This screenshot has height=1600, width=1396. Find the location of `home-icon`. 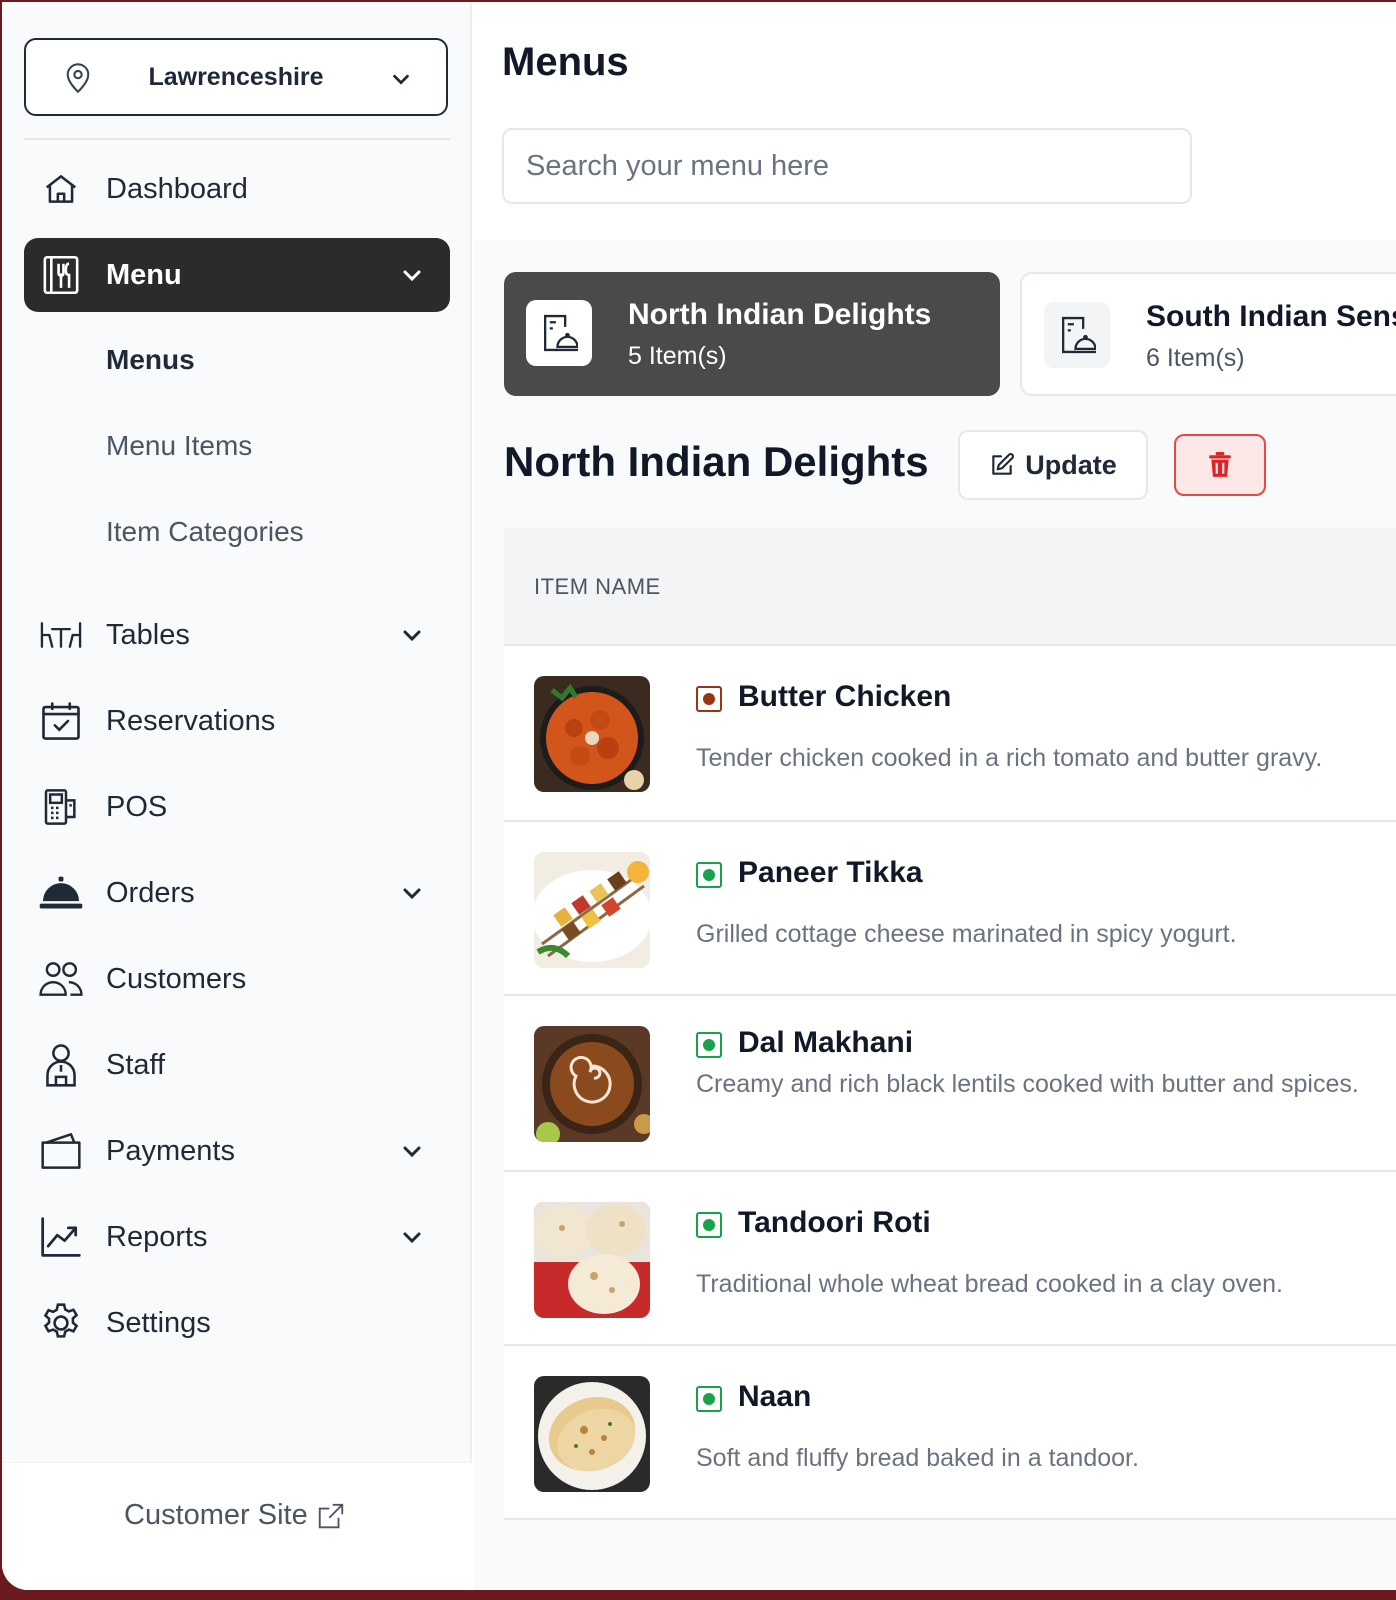

home-icon is located at coordinates (61, 189).